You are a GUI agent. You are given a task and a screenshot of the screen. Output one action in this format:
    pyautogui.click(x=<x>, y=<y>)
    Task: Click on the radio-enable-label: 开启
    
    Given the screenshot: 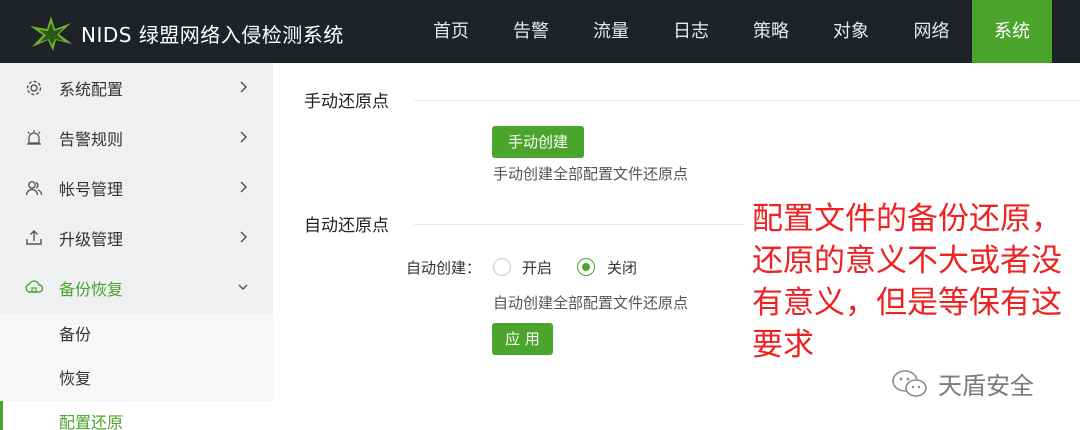 What is the action you would take?
    pyautogui.click(x=537, y=267)
    